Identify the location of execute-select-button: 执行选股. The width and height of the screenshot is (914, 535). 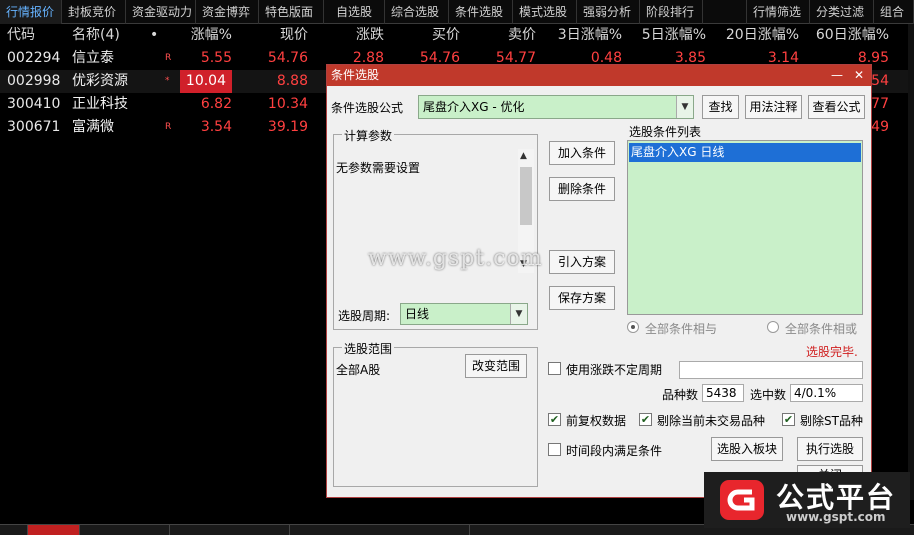
(830, 449).